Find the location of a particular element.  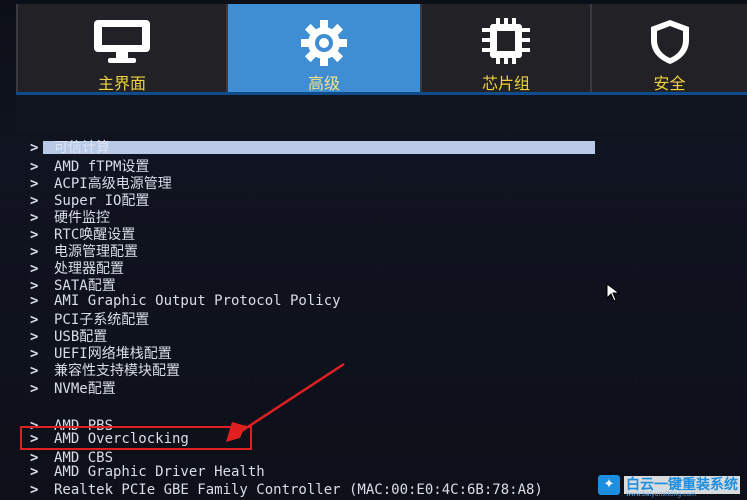

menu-item-nvme: > NVMe配置 is located at coordinates (73, 389).